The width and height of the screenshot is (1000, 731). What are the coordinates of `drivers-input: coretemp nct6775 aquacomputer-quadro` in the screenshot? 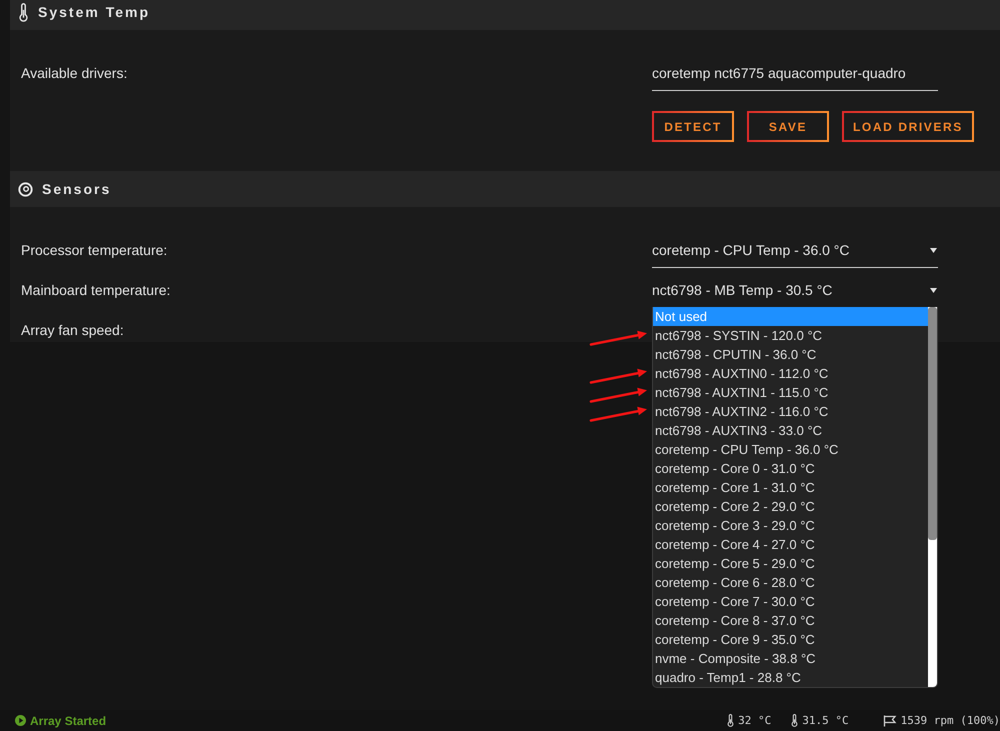 It's located at (795, 76).